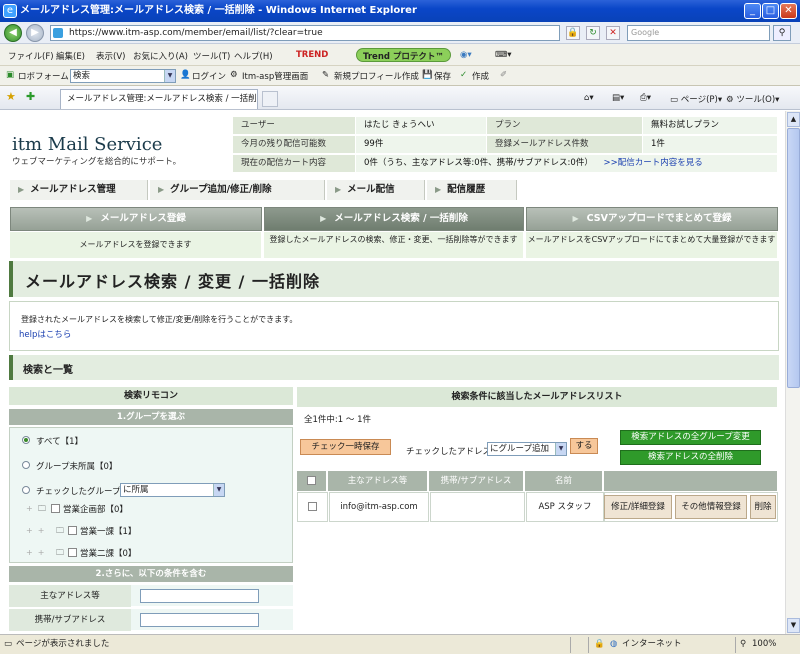  What do you see at coordinates (270, 99) in the screenshot?
I see `new-tab-button` at bounding box center [270, 99].